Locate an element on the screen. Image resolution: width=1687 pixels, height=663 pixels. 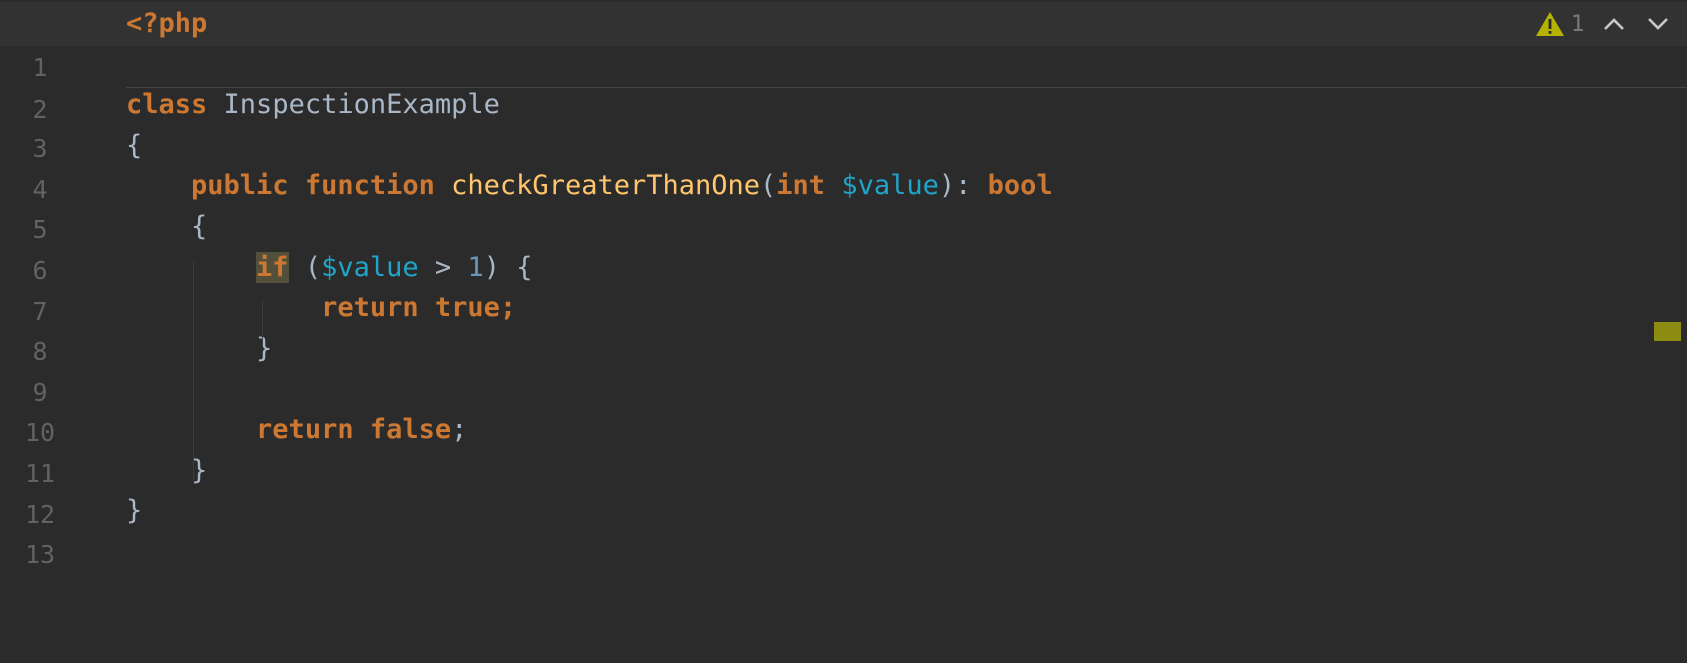
warning-triangle-icon is located at coordinates (1550, 24).